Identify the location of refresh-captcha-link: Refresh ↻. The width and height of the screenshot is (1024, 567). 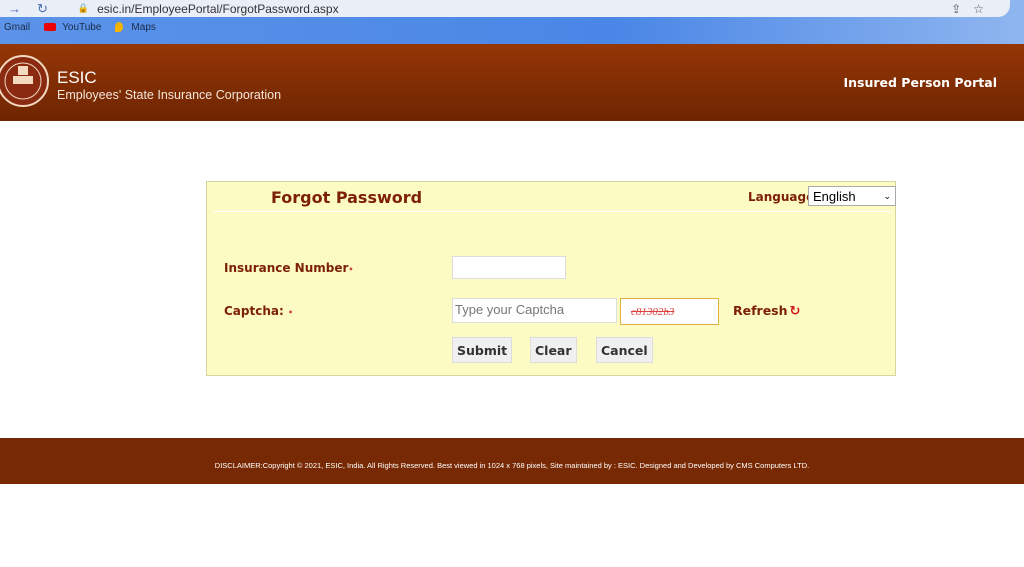
(766, 311).